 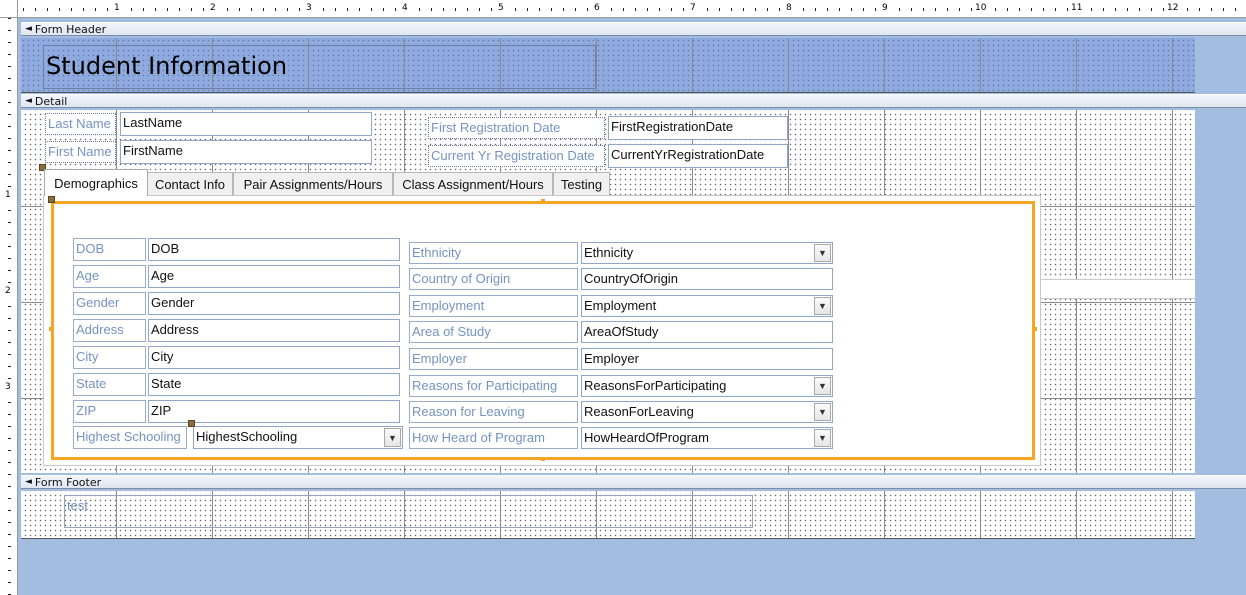 What do you see at coordinates (493, 359) in the screenshot?
I see `employer-label: Employer` at bounding box center [493, 359].